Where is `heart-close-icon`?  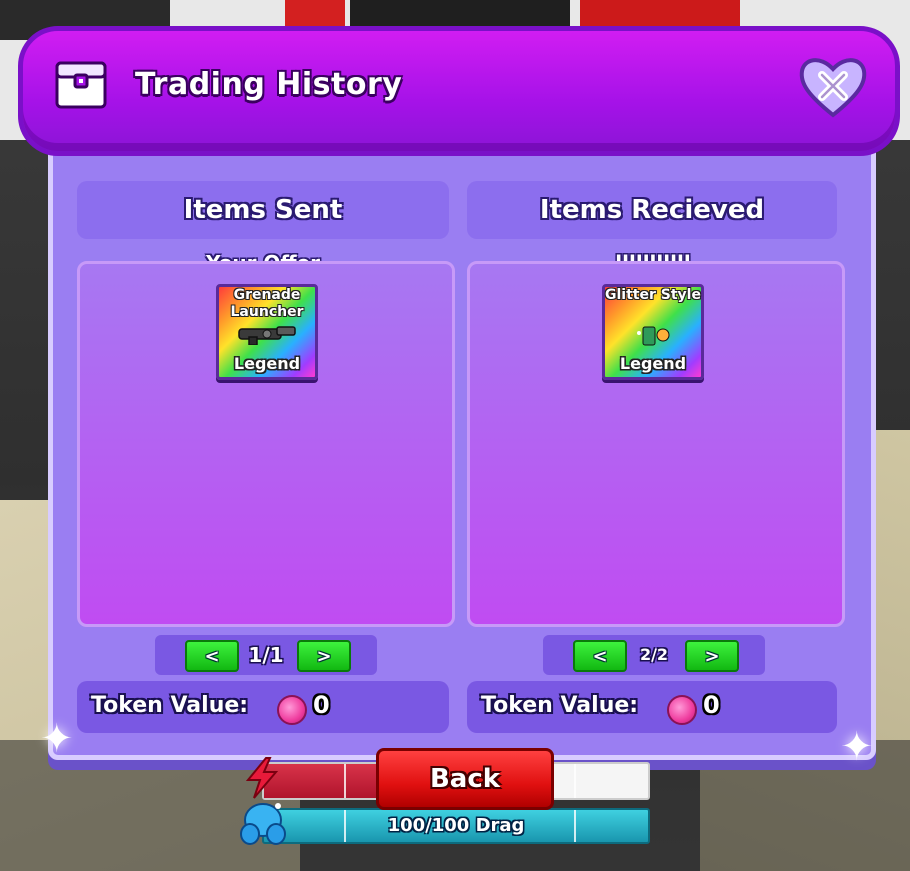 heart-close-icon is located at coordinates (833, 88).